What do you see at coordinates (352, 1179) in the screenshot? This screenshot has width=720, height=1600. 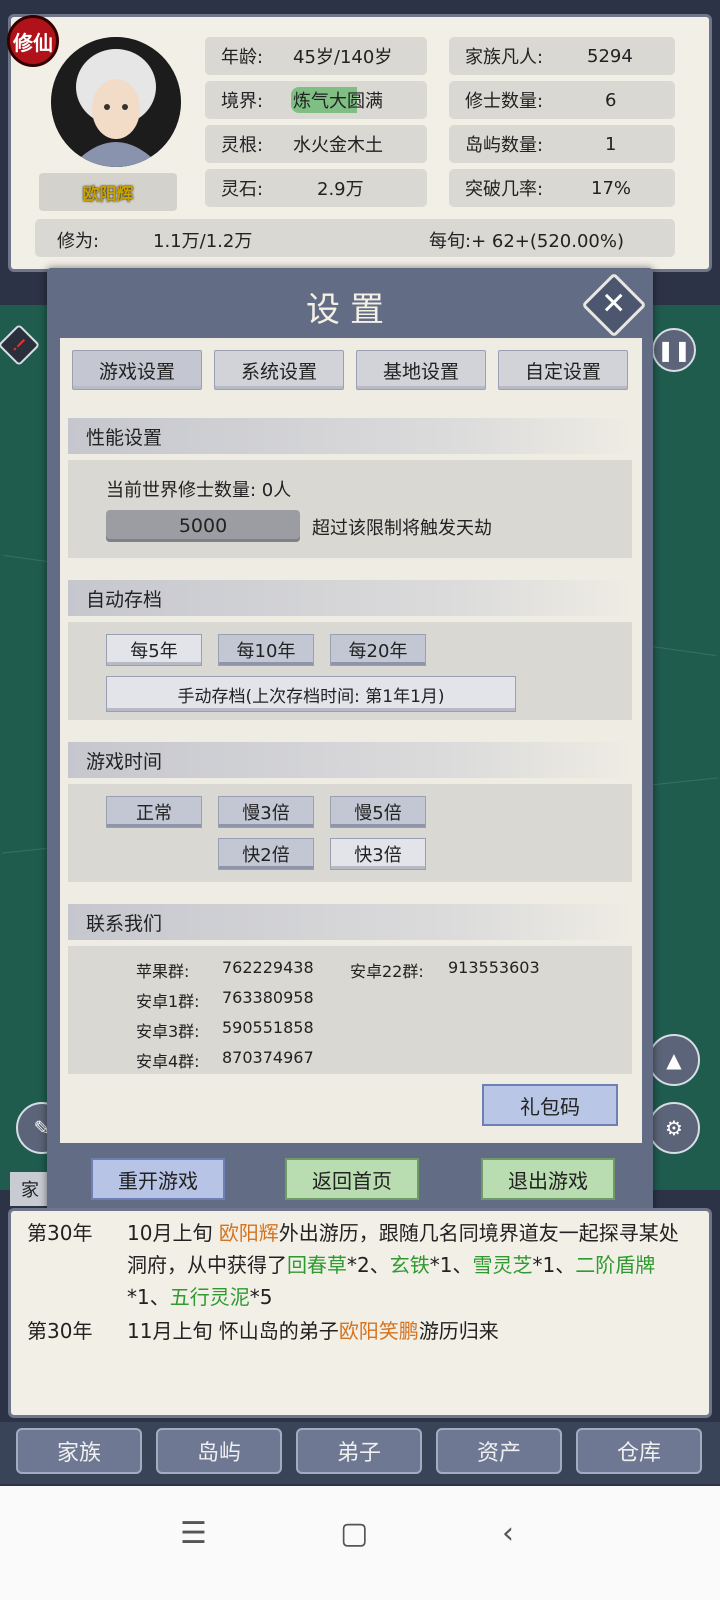 I see `return-home-button: 返回首页` at bounding box center [352, 1179].